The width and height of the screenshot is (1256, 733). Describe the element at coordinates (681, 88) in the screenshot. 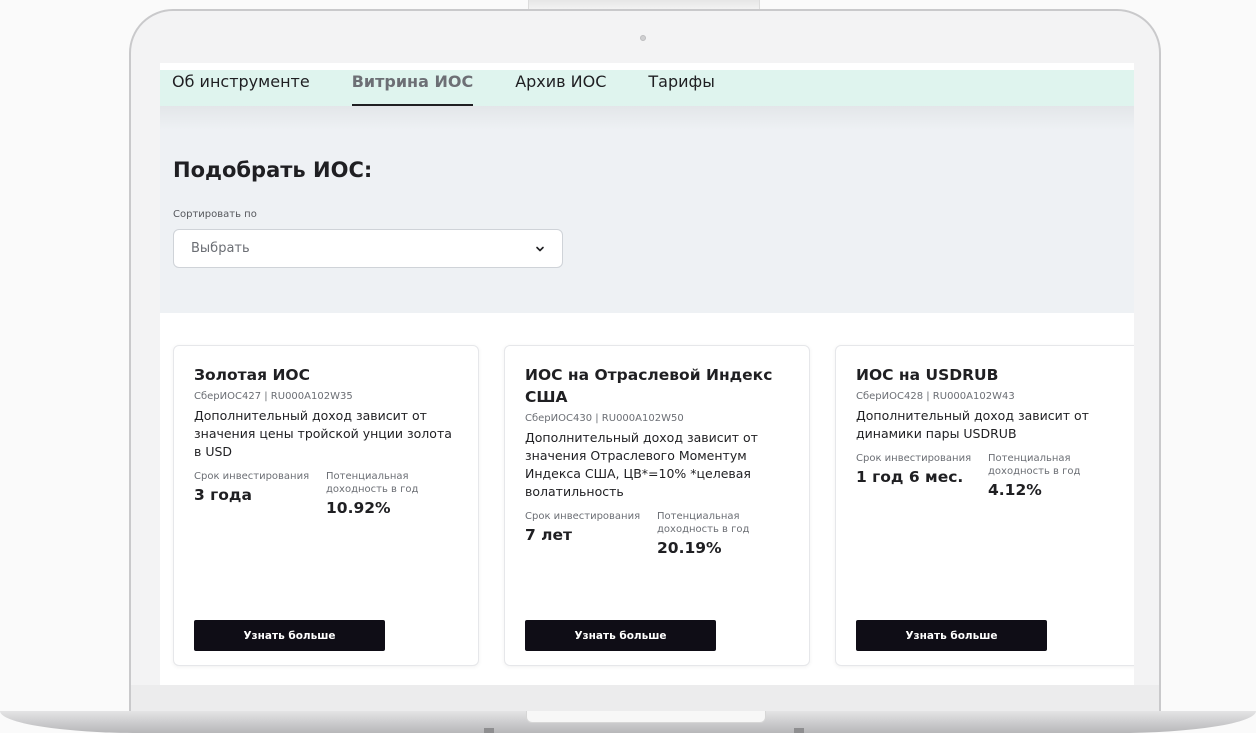

I see `tab-tariffs: Тарифы` at that location.